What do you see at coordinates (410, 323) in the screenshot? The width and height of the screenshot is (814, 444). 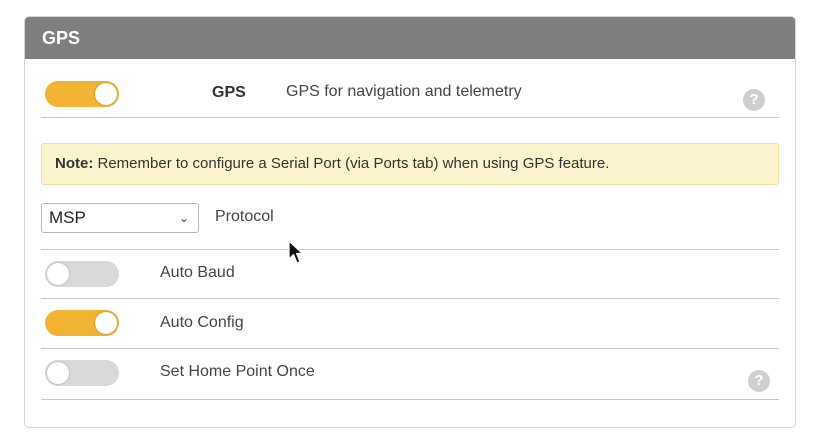 I see `auto-config-row: Auto Config` at bounding box center [410, 323].